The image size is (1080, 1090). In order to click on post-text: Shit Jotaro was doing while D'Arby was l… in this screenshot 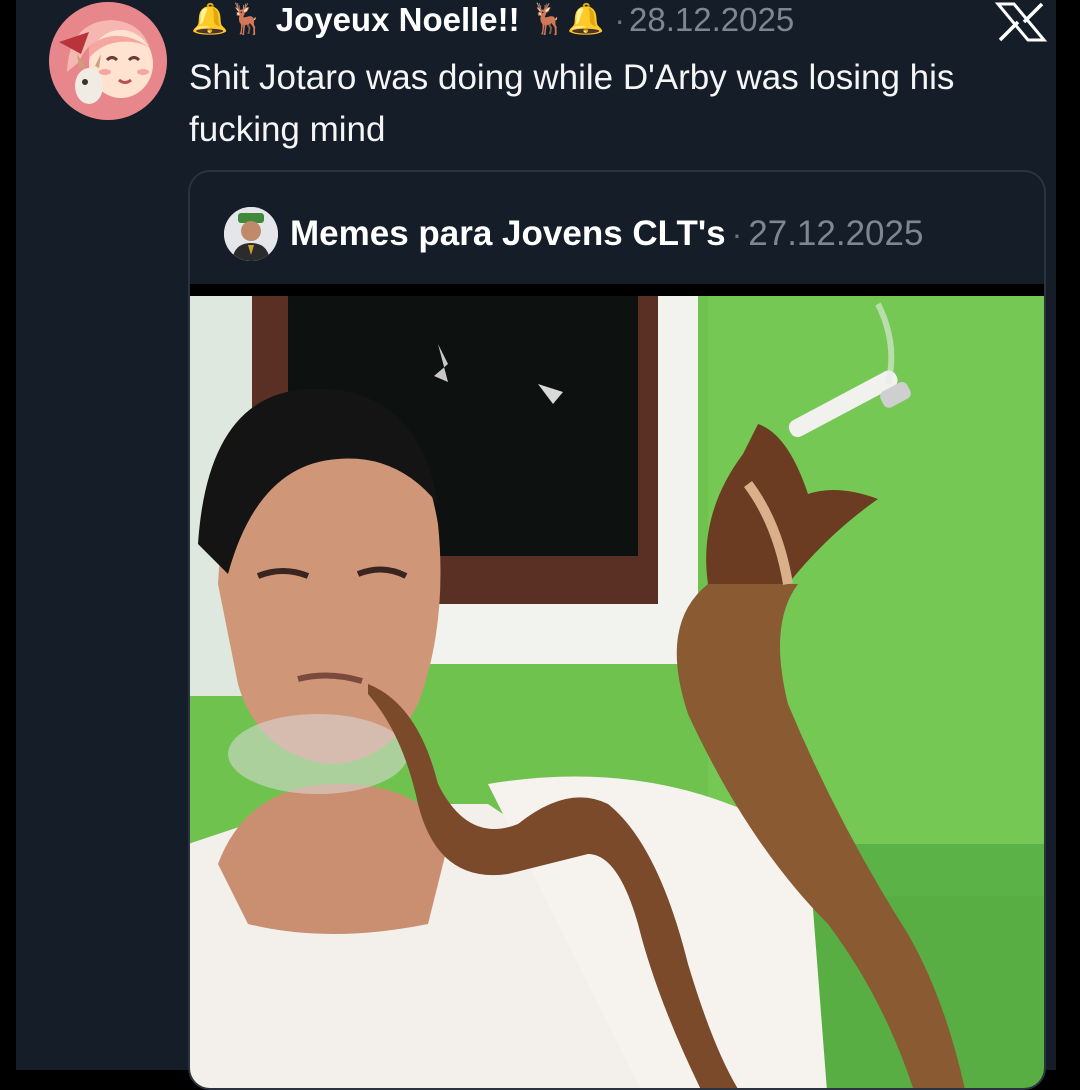, I will do `click(572, 103)`.